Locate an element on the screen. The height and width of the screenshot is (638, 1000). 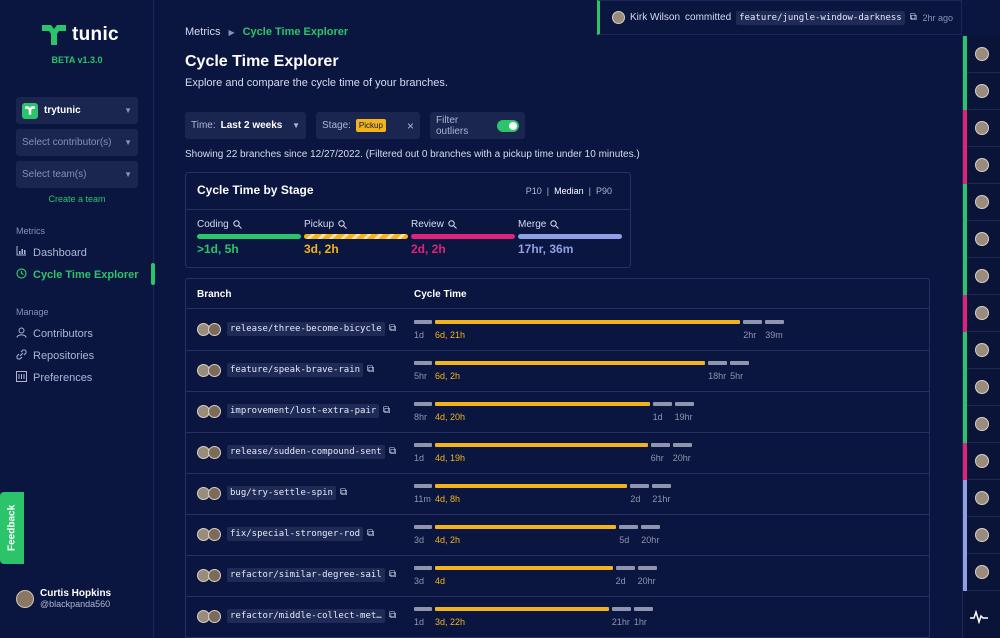
branch-name: bug/try-settle-spin is located at coordinates (281, 493).